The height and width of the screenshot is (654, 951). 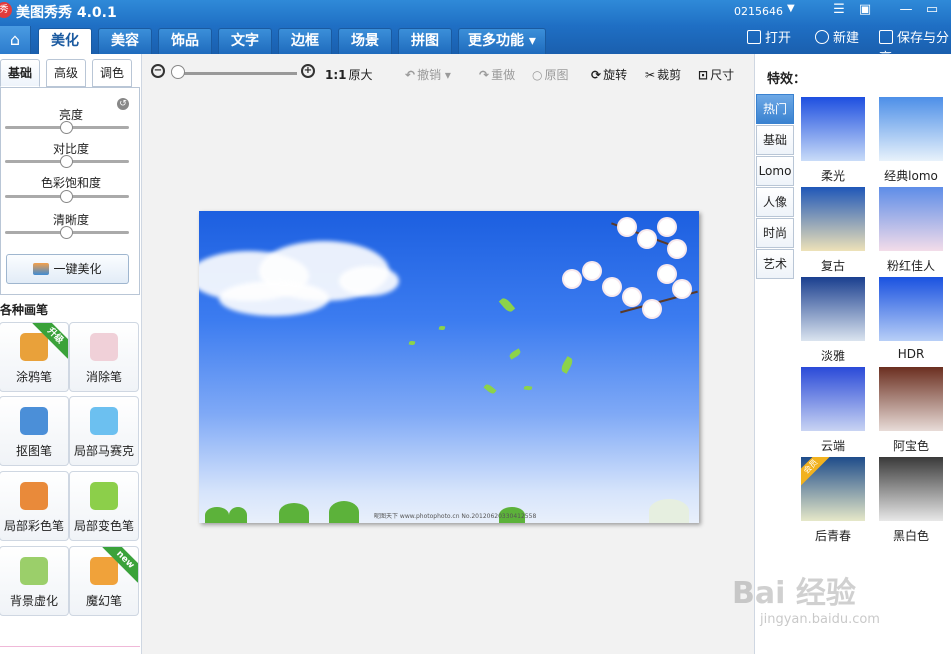 What do you see at coordinates (932, 10) in the screenshot?
I see `maximize-icon: ▭` at bounding box center [932, 10].